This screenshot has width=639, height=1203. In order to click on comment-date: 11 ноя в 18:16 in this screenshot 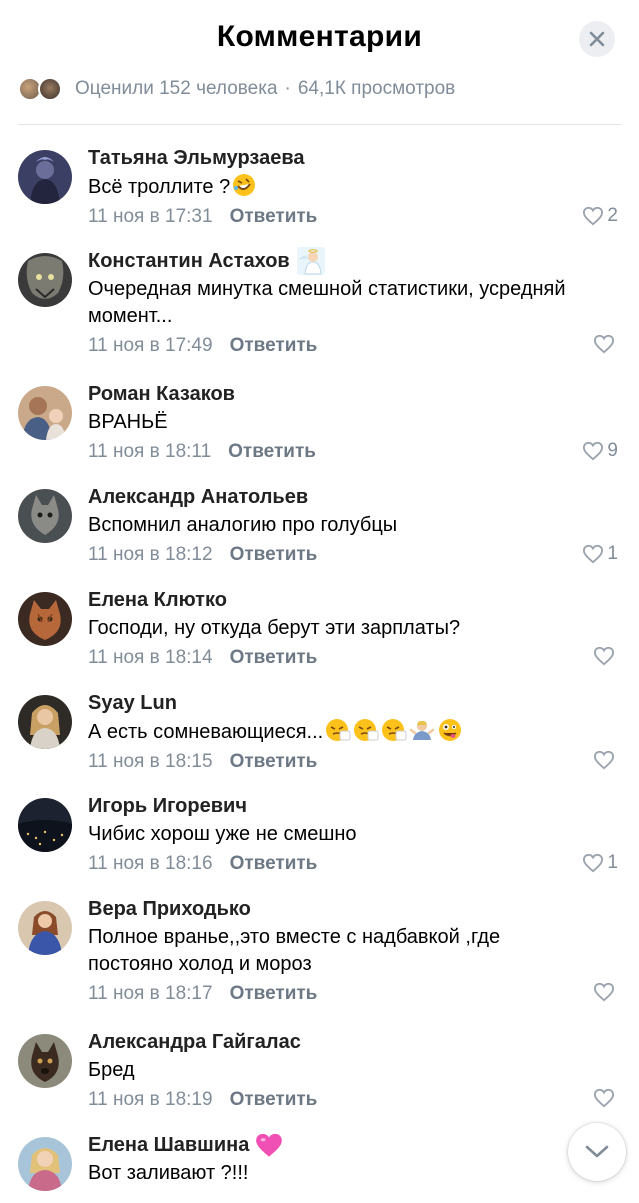, I will do `click(150, 863)`.